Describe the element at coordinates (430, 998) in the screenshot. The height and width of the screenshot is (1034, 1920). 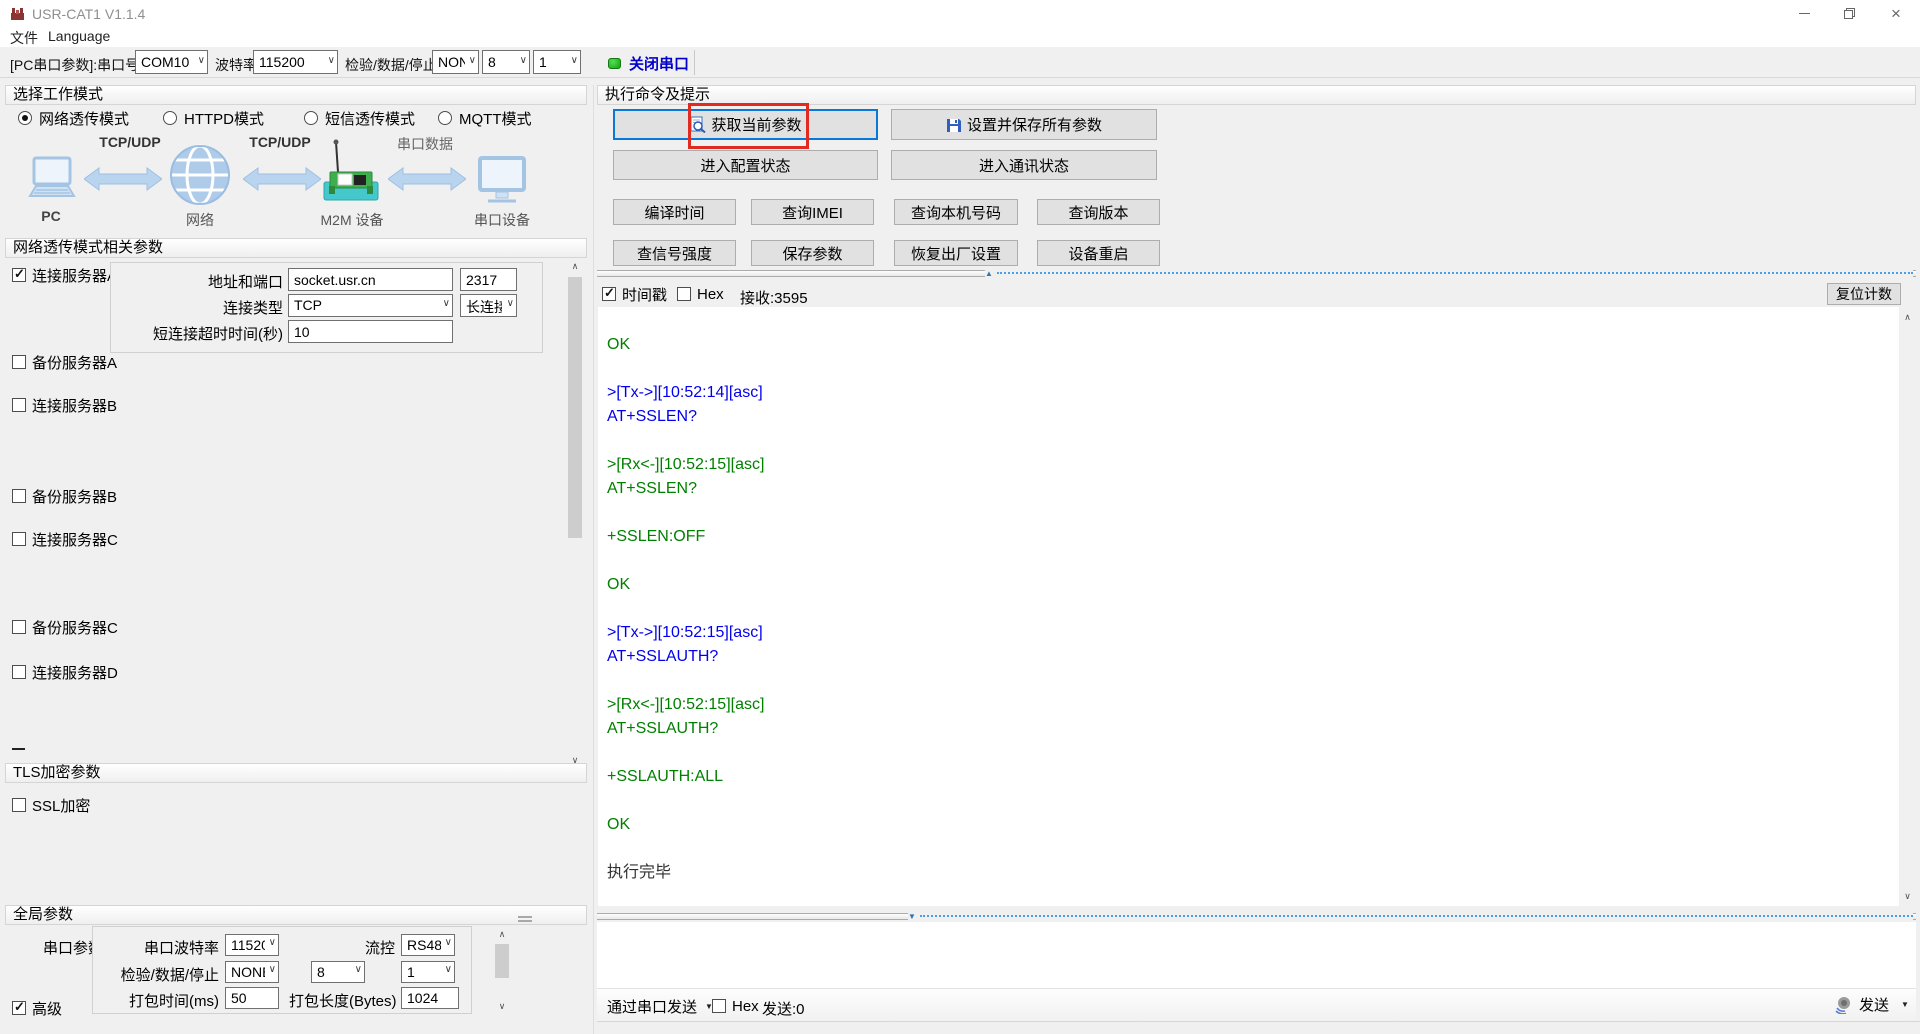
I see `pack-len-input` at that location.